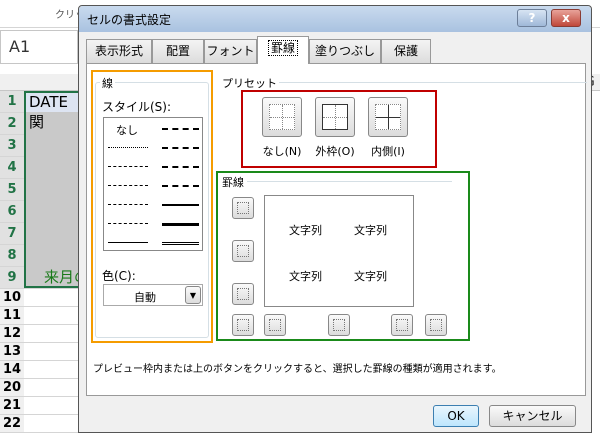 The height and width of the screenshot is (433, 600). Describe the element at coordinates (39, 47) in the screenshot. I see `name-box: A1` at that location.